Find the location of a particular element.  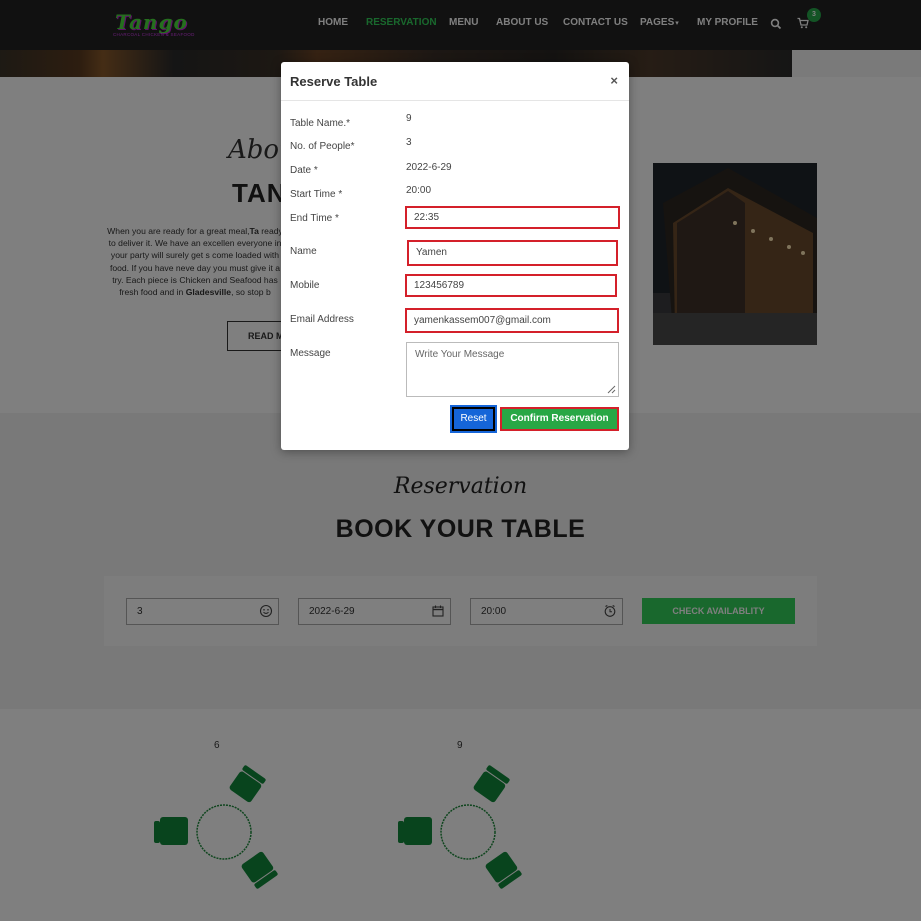

table-name-label: Table Name.* is located at coordinates (320, 123).